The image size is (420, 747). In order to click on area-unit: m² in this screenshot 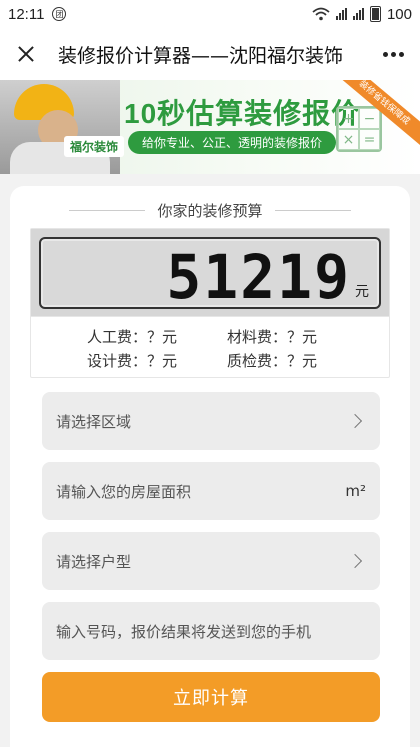, I will do `click(355, 491)`.